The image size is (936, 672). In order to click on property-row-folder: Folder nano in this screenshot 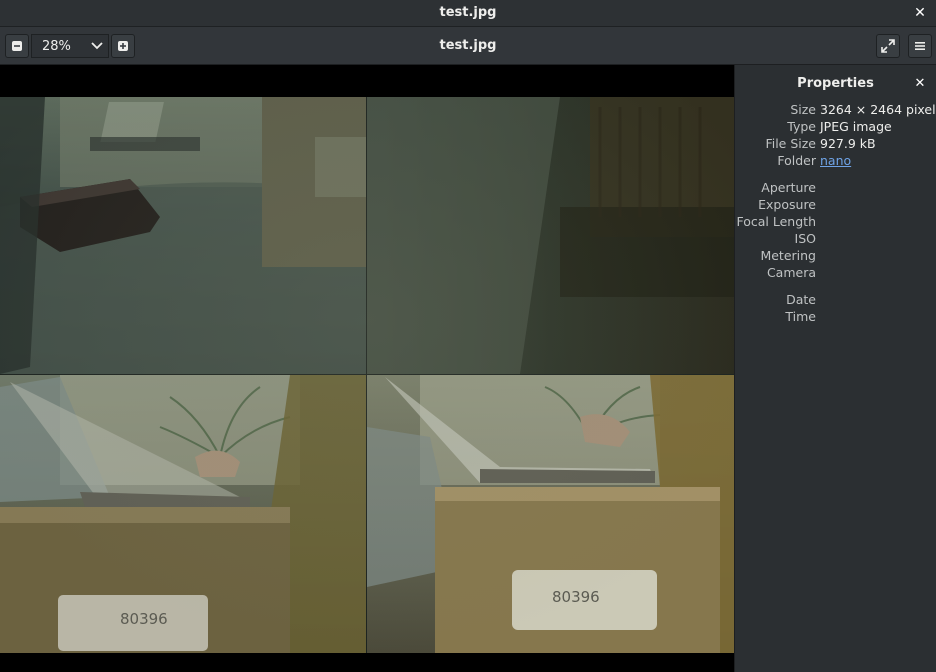, I will do `click(835, 161)`.